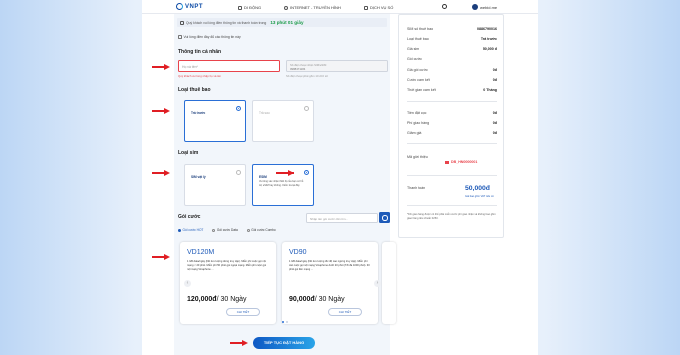 The image size is (680, 355). Describe the element at coordinates (378, 7) in the screenshot. I see `nav-item-digital: DỊCH VỤ SỐ` at that location.